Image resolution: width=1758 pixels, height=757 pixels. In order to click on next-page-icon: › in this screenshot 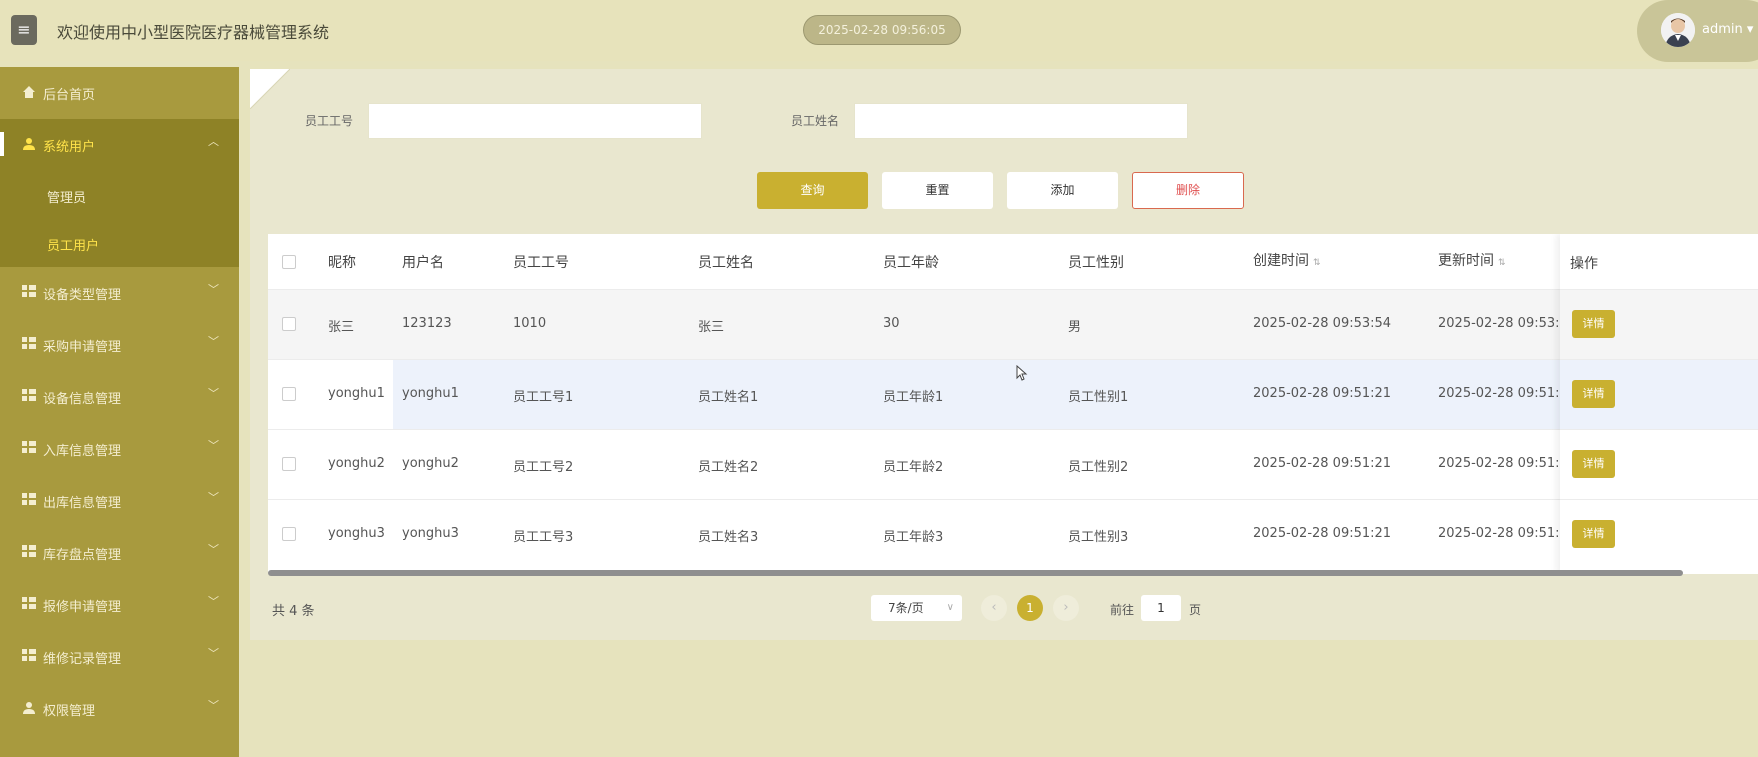, I will do `click(1066, 608)`.